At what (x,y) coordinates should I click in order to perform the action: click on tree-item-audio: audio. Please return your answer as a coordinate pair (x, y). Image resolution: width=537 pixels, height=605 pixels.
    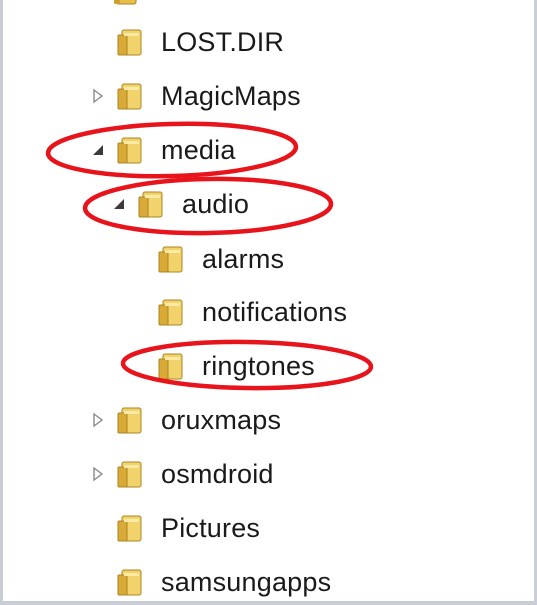
    Looking at the image, I should click on (179, 204).